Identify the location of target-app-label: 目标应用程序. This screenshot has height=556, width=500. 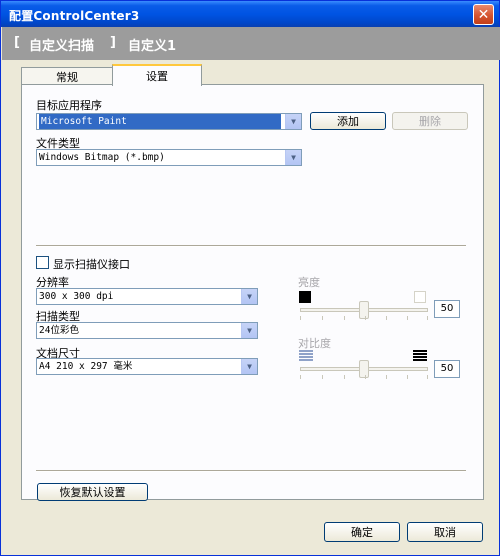
(69, 105).